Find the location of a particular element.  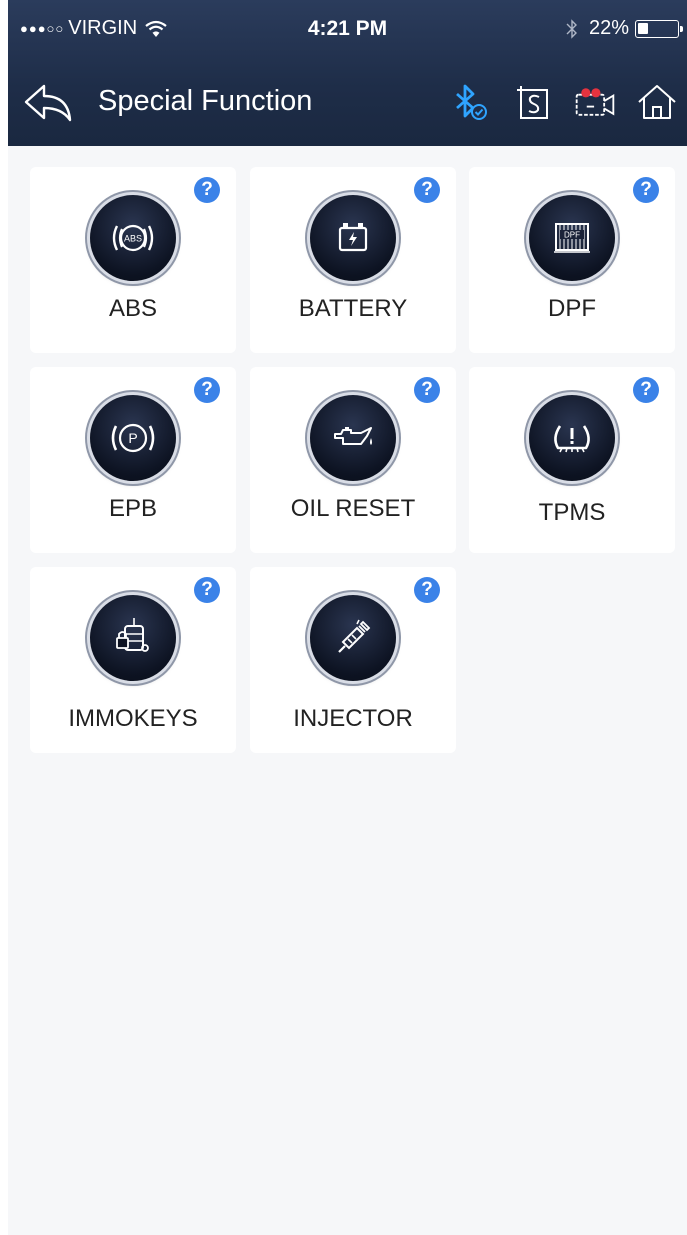

screenshot-icon is located at coordinates (532, 102).